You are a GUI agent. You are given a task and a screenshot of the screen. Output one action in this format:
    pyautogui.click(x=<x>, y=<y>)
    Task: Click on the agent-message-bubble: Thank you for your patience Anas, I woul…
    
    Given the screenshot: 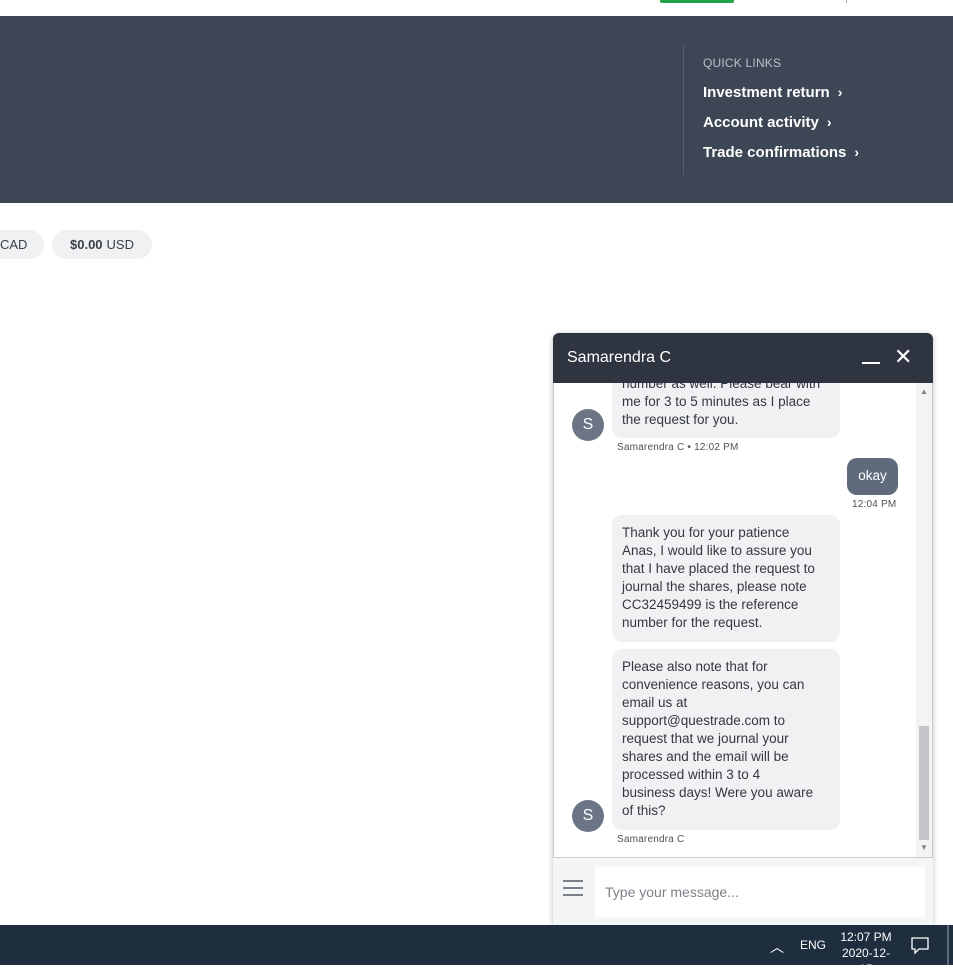 What is the action you would take?
    pyautogui.click(x=726, y=578)
    